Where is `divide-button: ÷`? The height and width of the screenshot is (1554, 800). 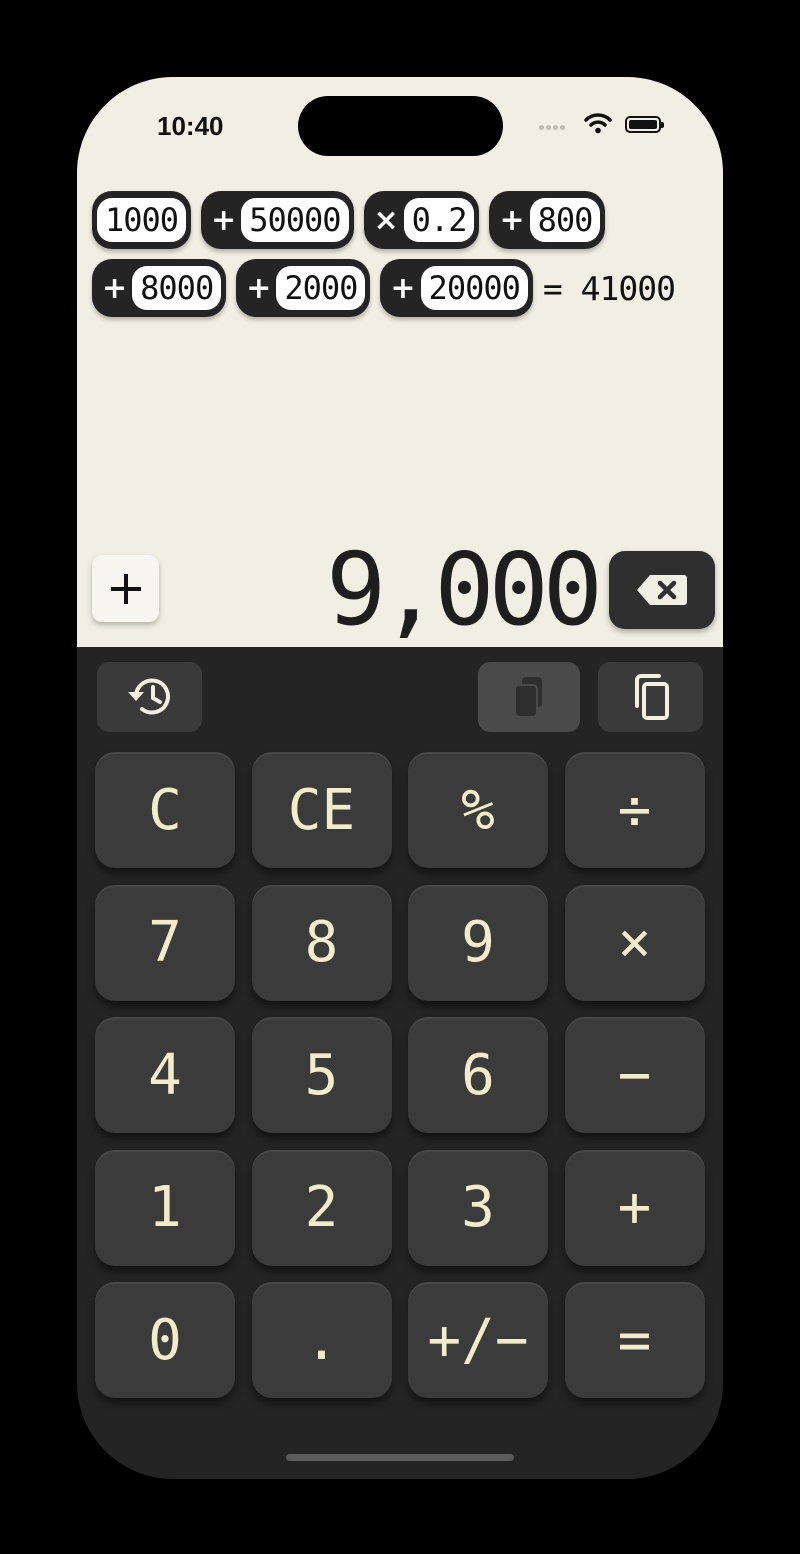
divide-button: ÷ is located at coordinates (634, 810).